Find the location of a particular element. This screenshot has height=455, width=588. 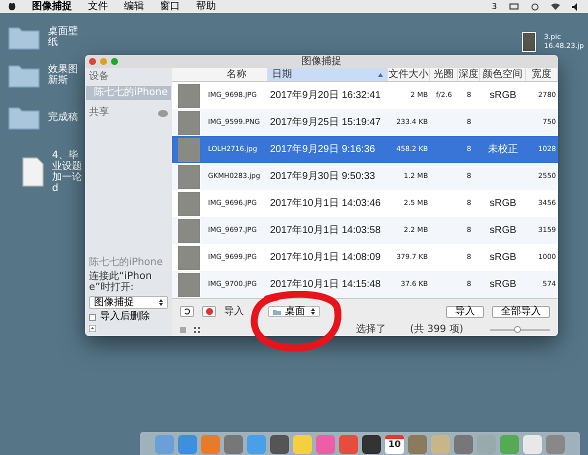

zoom-button is located at coordinates (114, 61).